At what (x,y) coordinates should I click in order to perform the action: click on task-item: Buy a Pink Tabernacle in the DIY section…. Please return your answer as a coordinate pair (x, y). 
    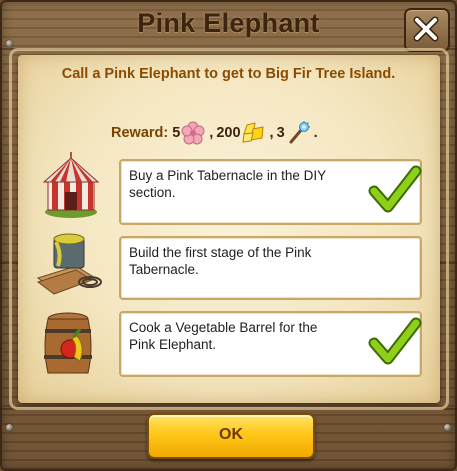
    Looking at the image, I should click on (270, 192).